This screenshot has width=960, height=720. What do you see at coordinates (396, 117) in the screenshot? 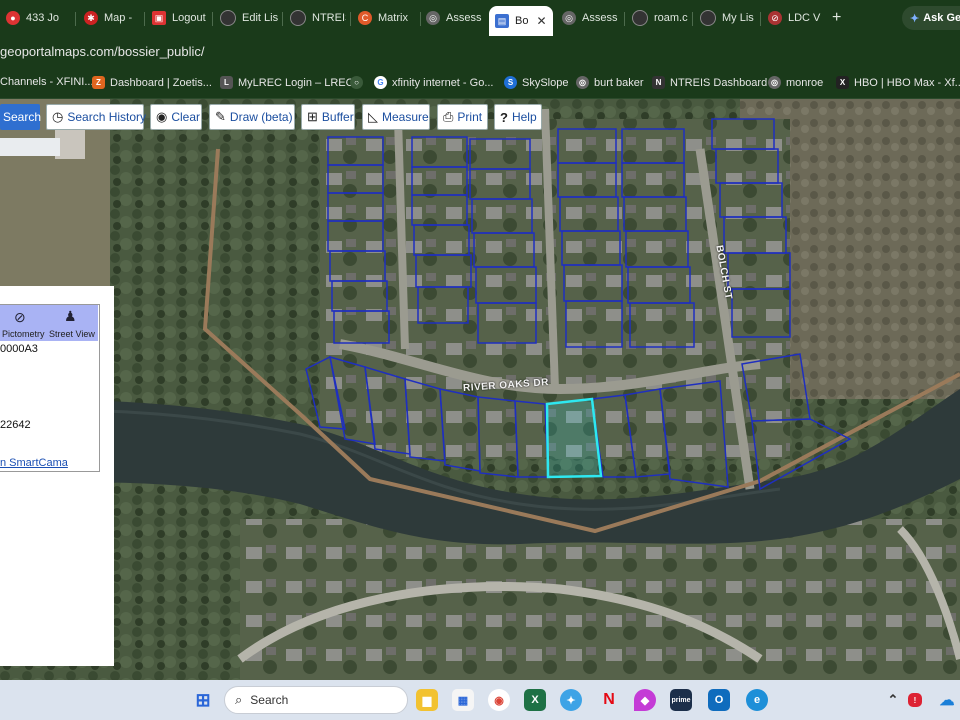
I see `measure-button: ◺ Measure` at bounding box center [396, 117].